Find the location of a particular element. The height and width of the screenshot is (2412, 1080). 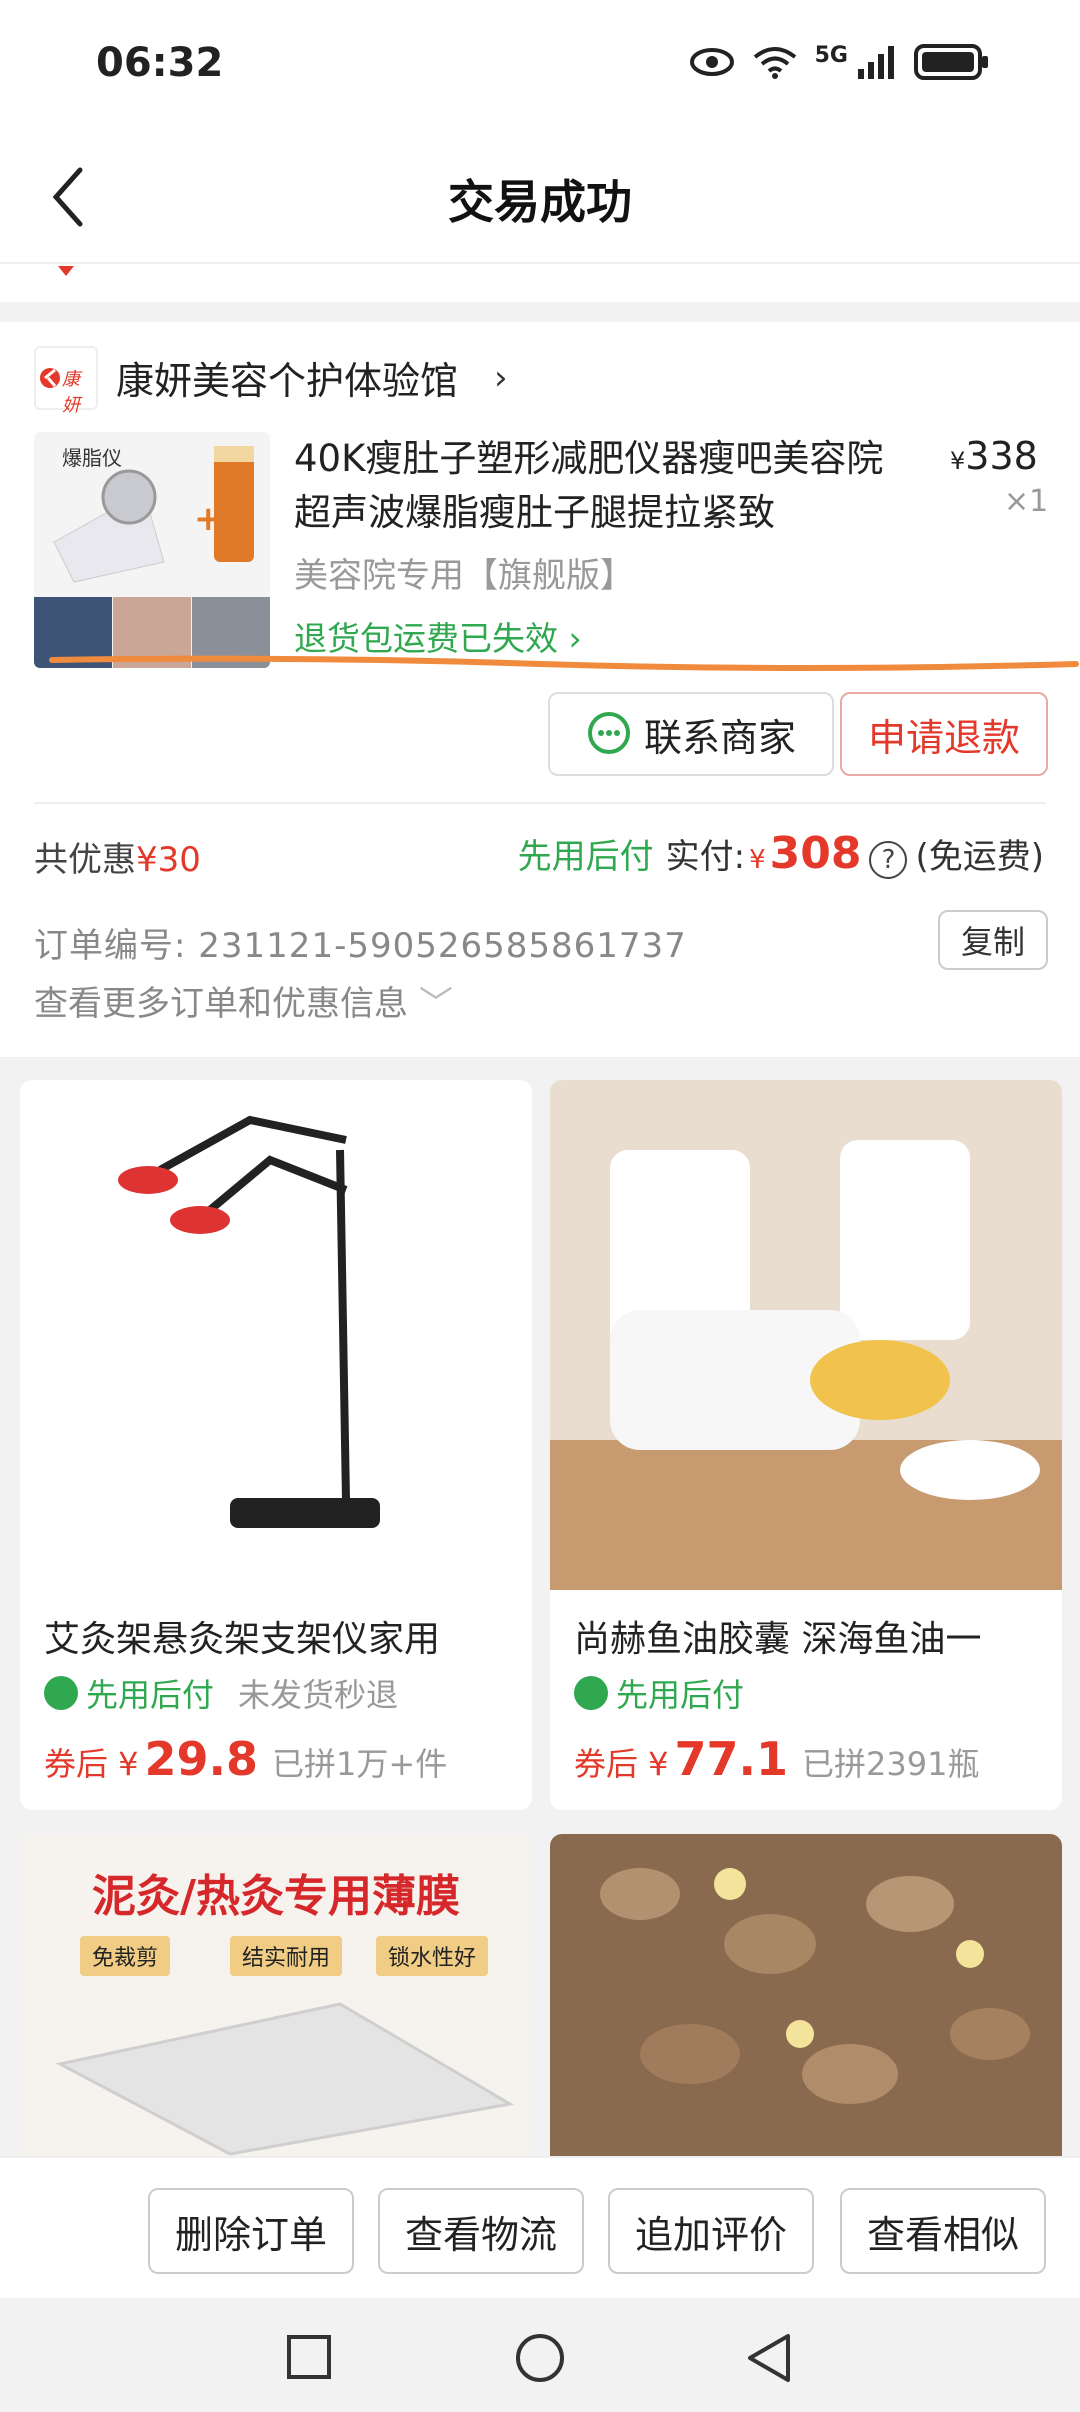

shop-name: 康妍美容个护体验馆 is located at coordinates (287, 377).